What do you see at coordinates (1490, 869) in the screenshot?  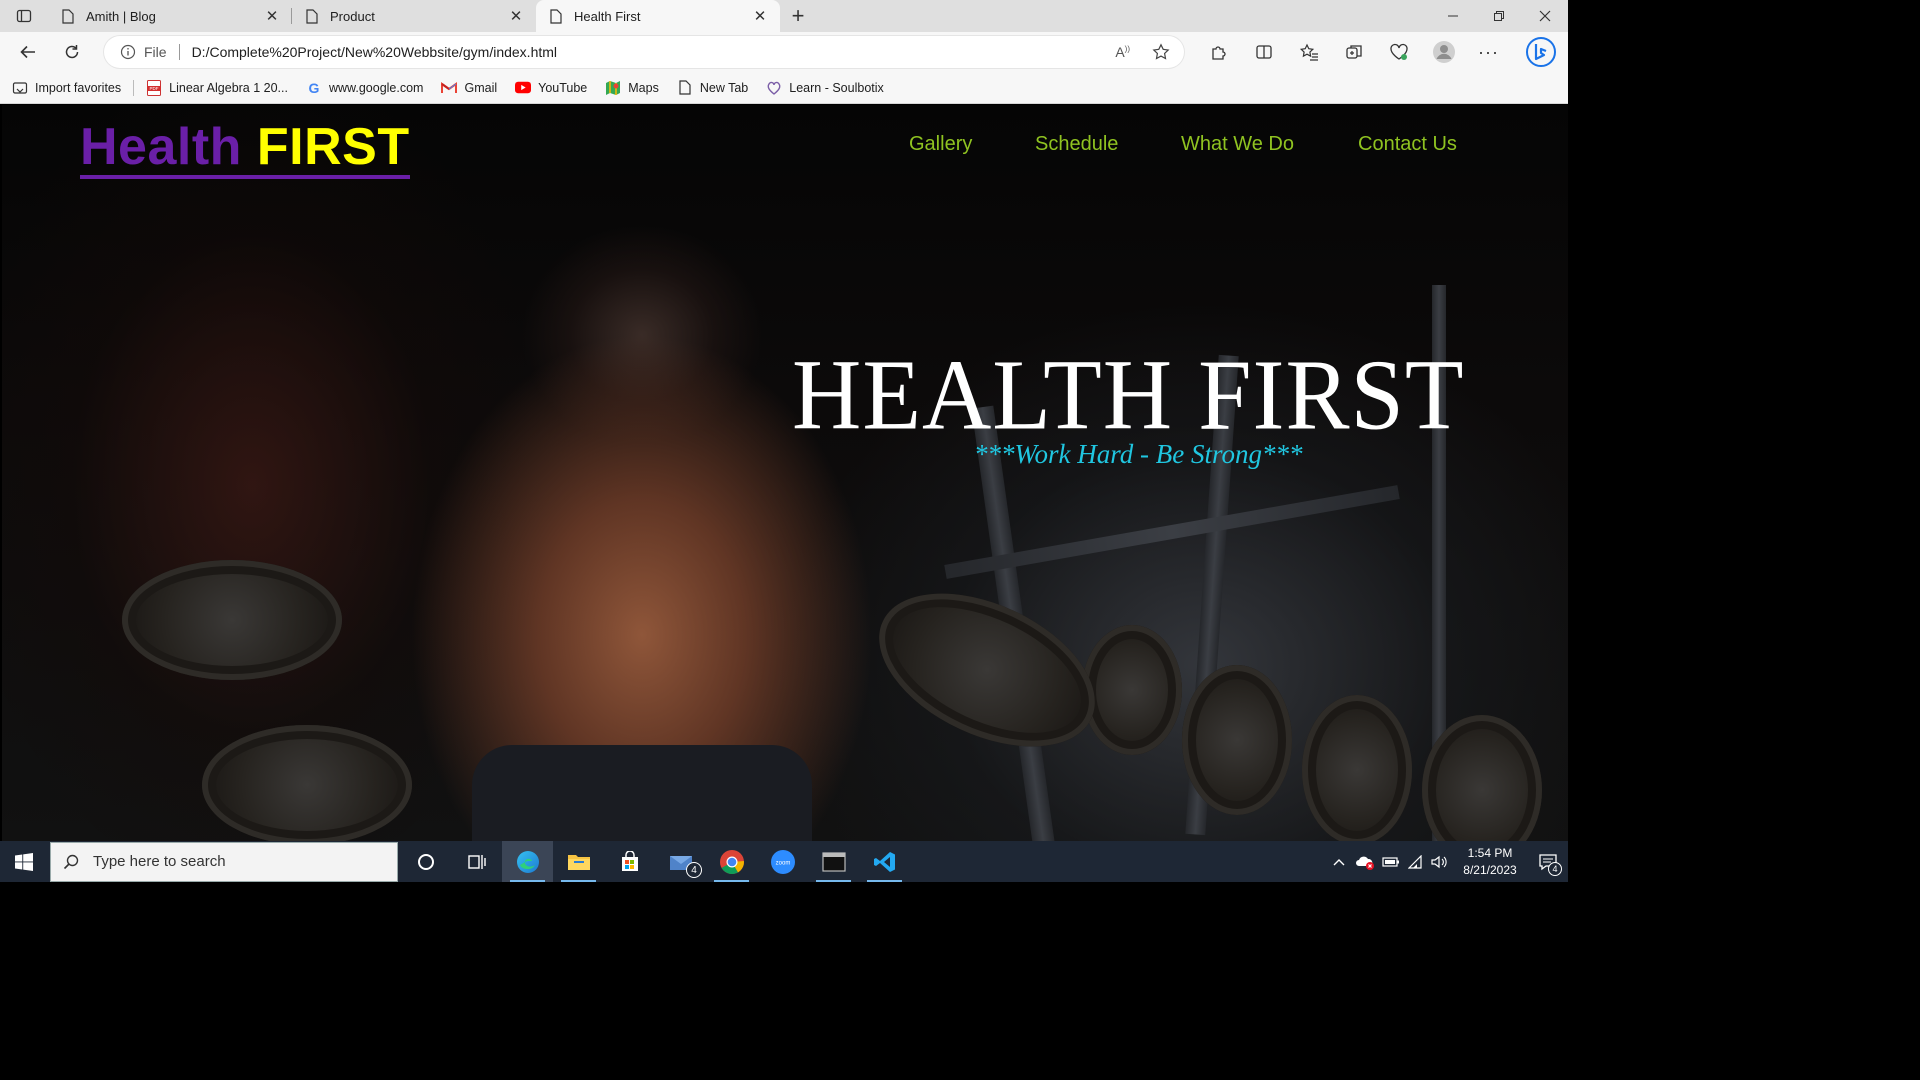 I see `clock-date: 8/21/2023` at bounding box center [1490, 869].